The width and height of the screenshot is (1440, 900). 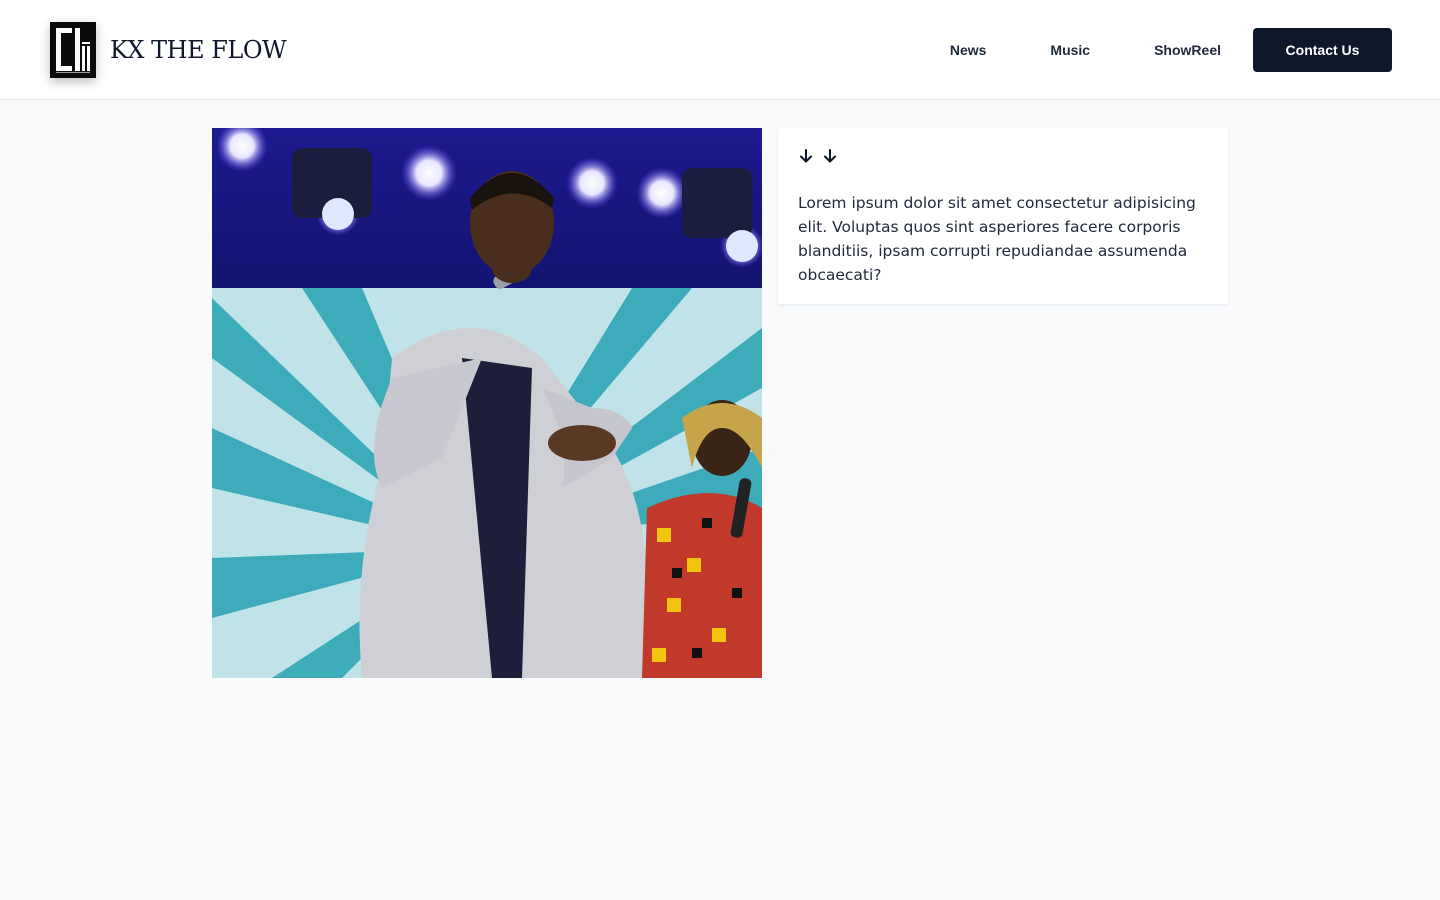 I want to click on nav-music-link: Music, so click(x=1070, y=50).